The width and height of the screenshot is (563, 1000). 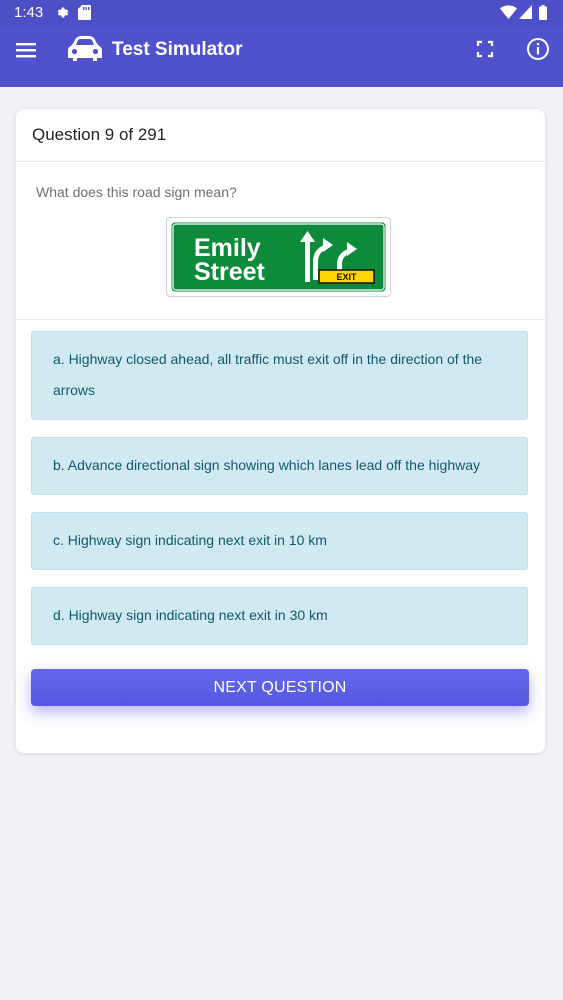 What do you see at coordinates (85, 49) in the screenshot?
I see `car-icon` at bounding box center [85, 49].